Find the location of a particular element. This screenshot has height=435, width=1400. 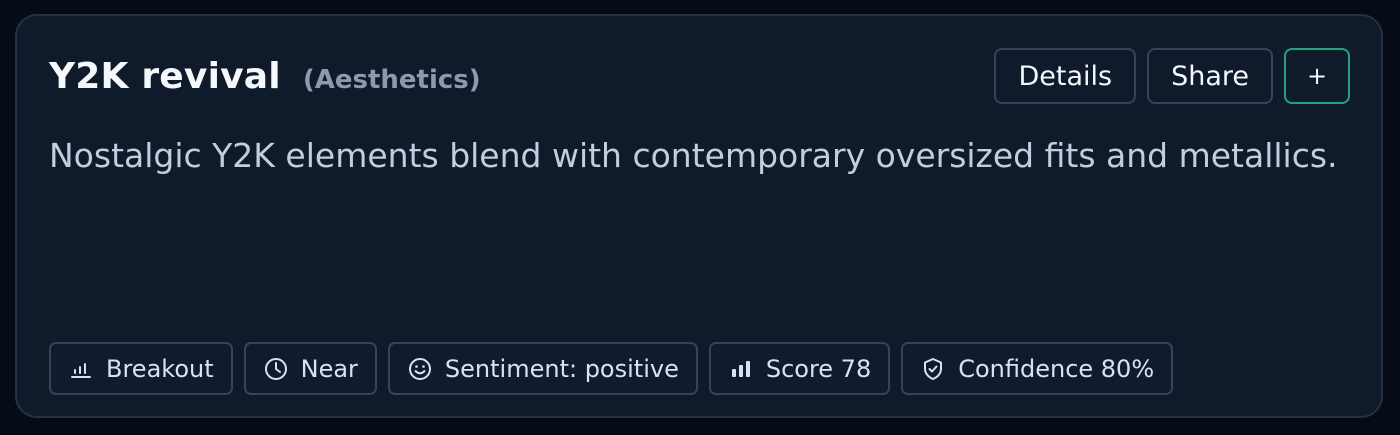

card-actions: Details Share + is located at coordinates (1172, 76).